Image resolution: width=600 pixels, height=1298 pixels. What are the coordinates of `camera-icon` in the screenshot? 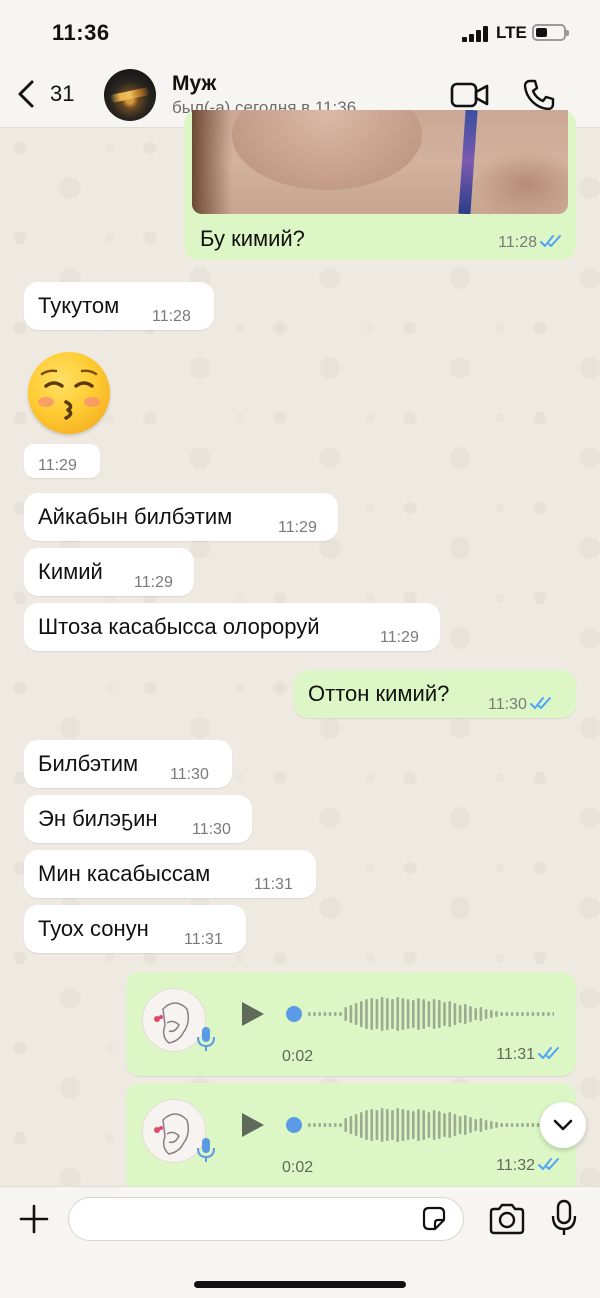 It's located at (507, 1219).